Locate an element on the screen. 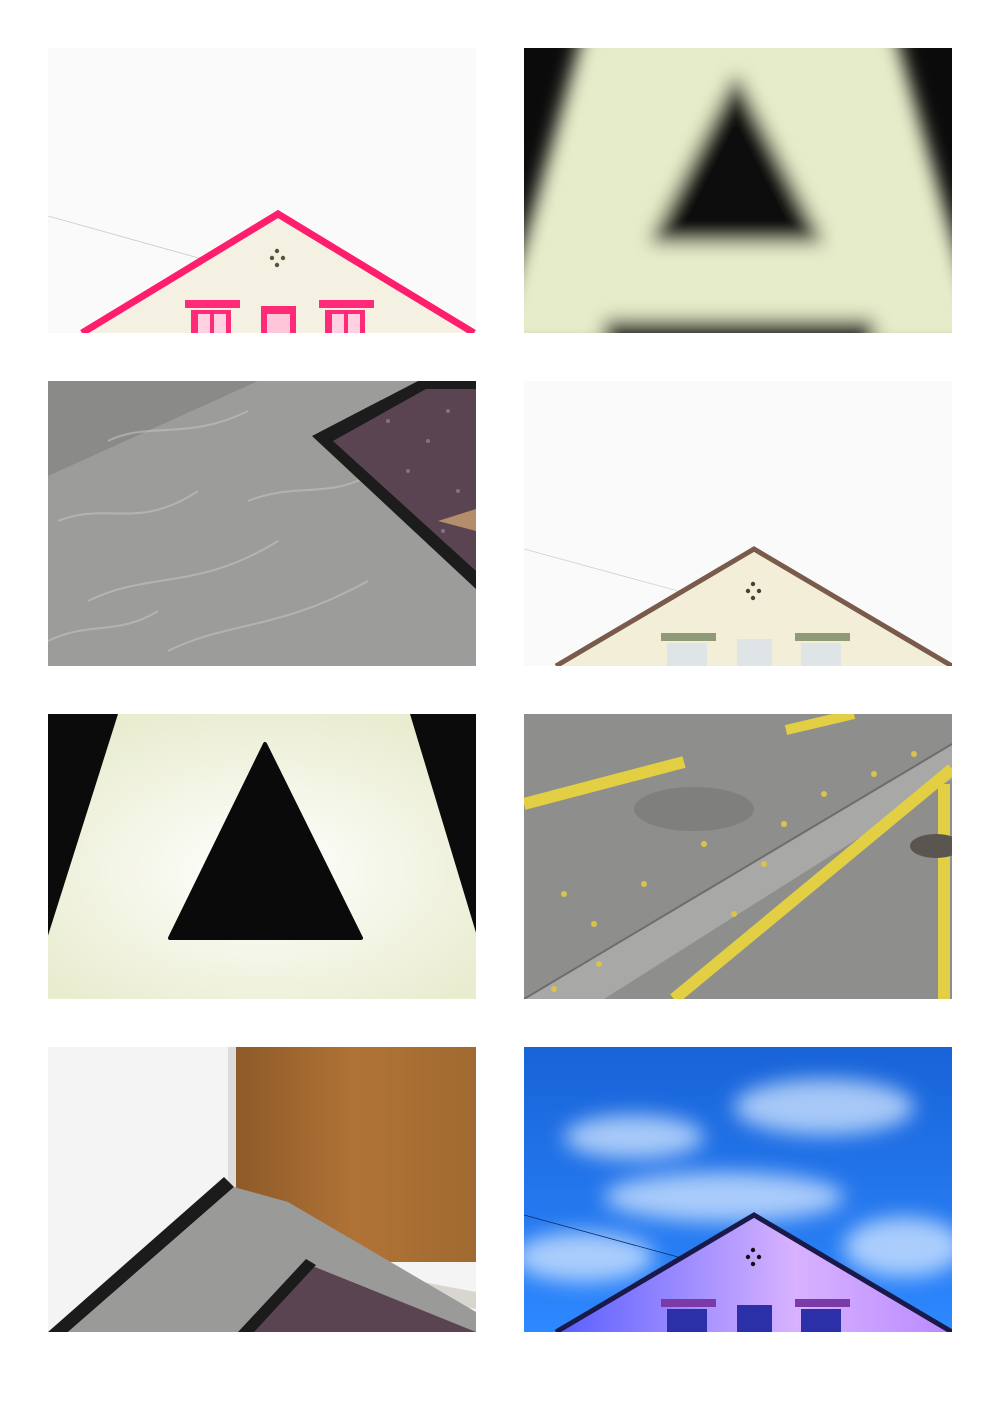 The height and width of the screenshot is (1414, 1000). photo-street-markings-image is located at coordinates (738, 856).